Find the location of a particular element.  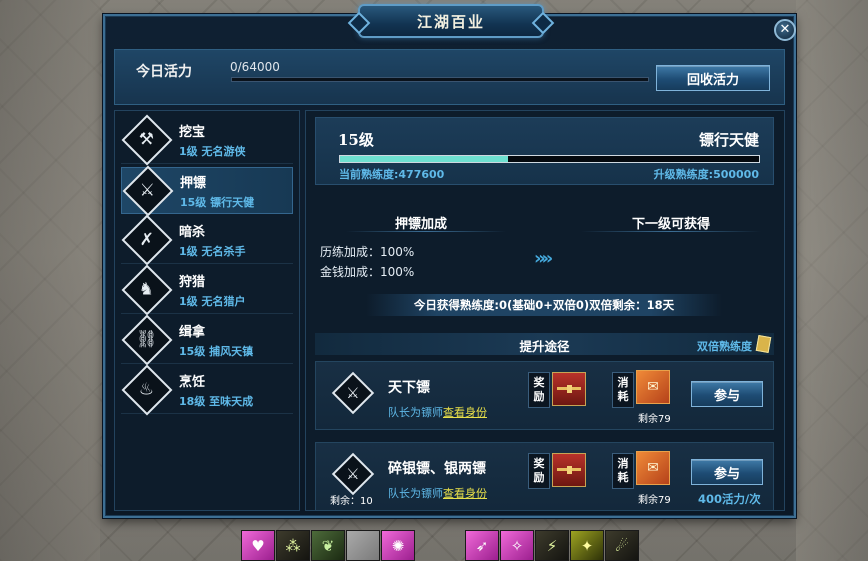

sidebar-item-hunt: ♞ 狩猎 1级 无名猎户 is located at coordinates (207, 290).